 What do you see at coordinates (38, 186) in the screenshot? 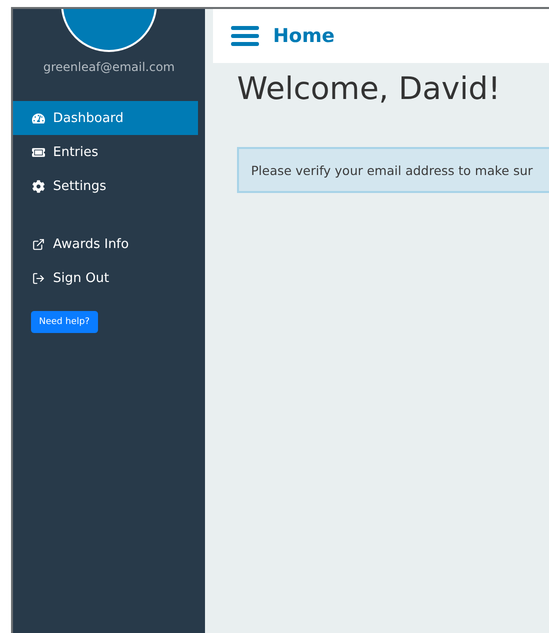
I see `settings-icon` at bounding box center [38, 186].